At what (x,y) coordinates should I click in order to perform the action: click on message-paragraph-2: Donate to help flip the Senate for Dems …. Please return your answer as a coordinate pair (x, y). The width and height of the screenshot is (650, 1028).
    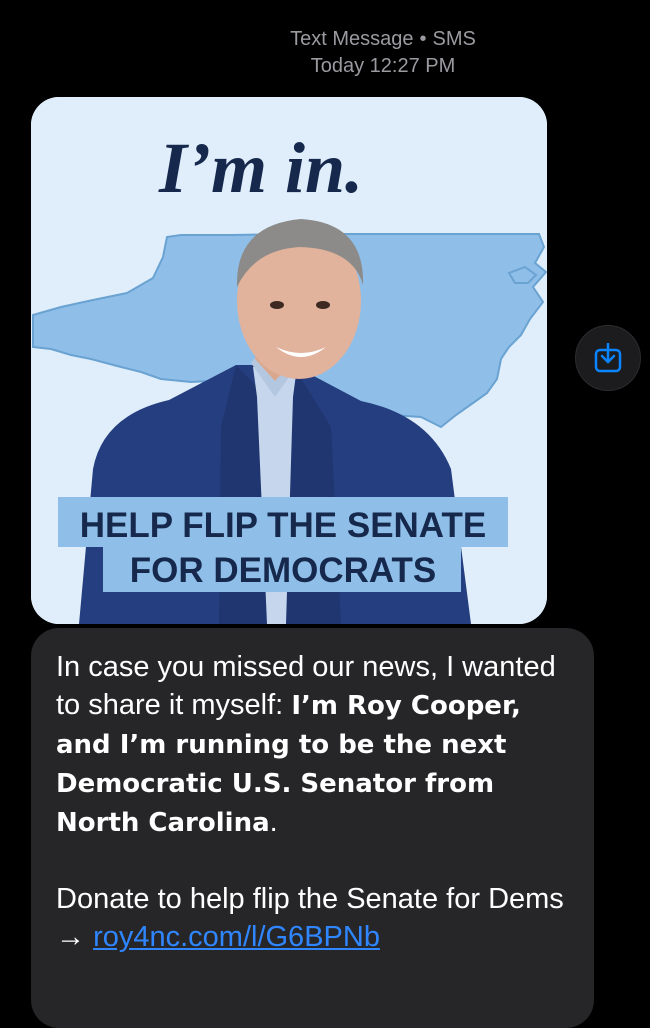
    Looking at the image, I should click on (313, 918).